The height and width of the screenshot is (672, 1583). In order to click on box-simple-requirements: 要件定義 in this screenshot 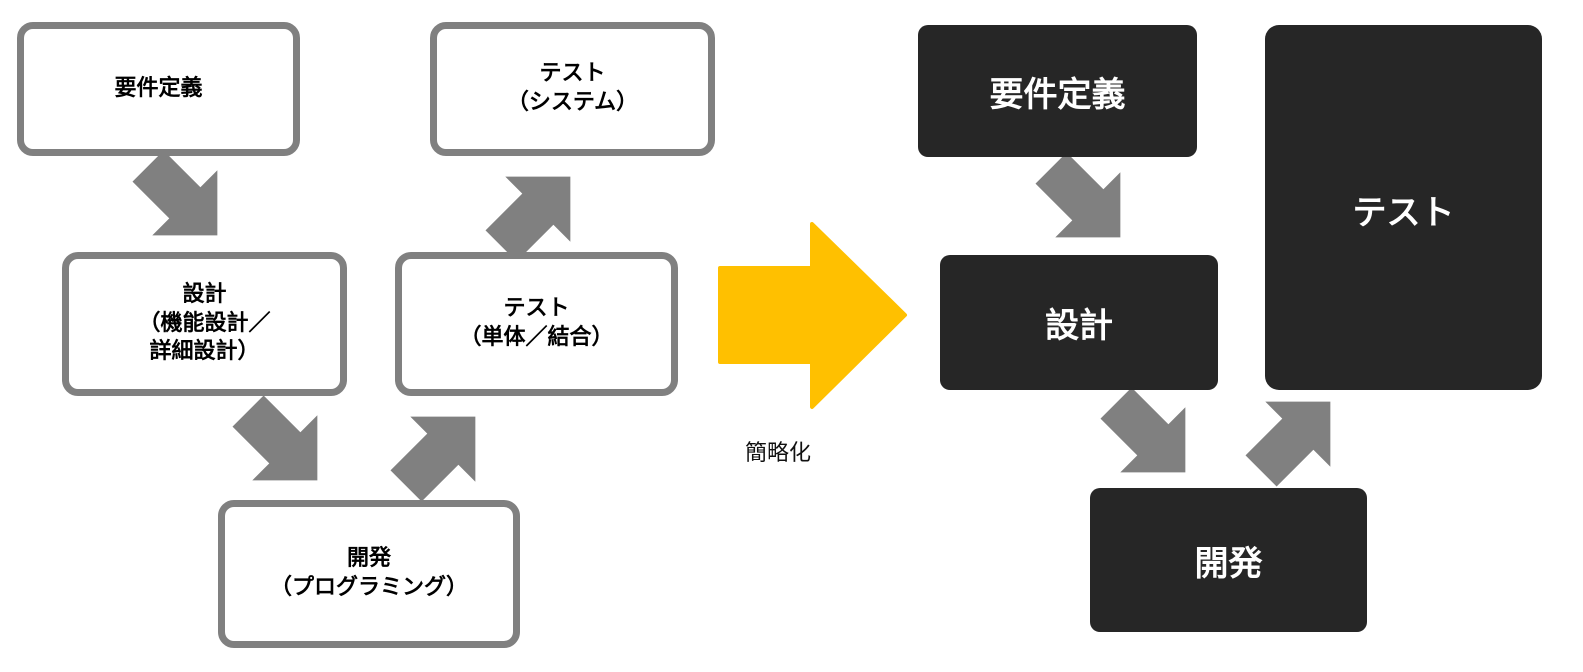, I will do `click(1057, 91)`.